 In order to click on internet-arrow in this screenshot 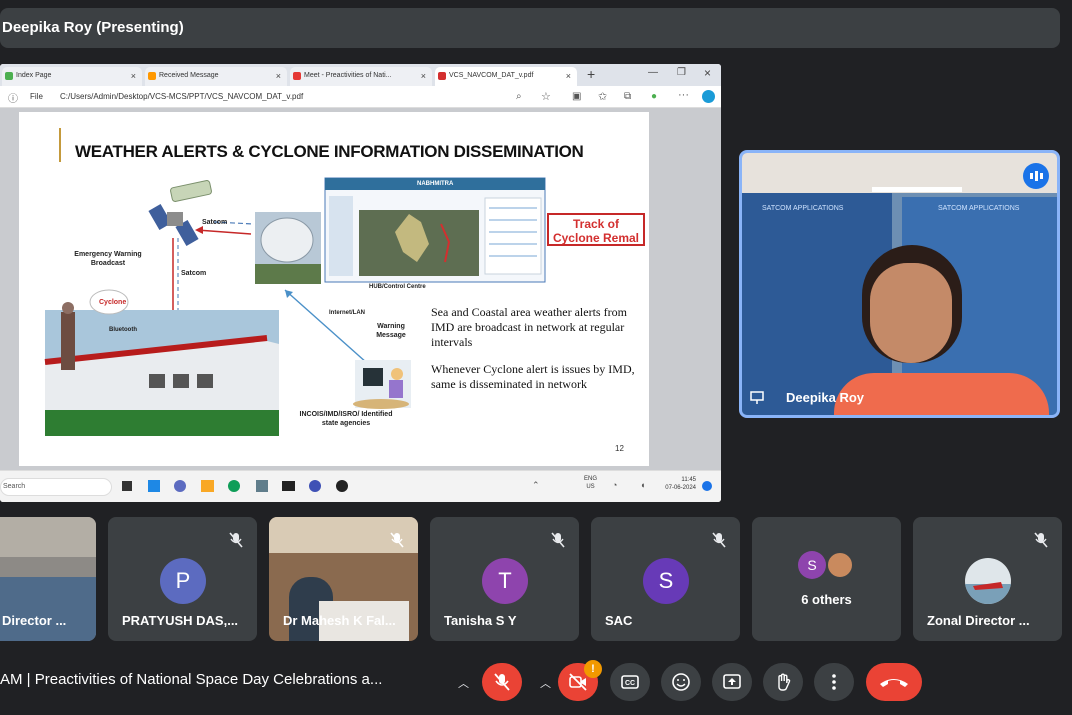, I will do `click(326, 326)`.